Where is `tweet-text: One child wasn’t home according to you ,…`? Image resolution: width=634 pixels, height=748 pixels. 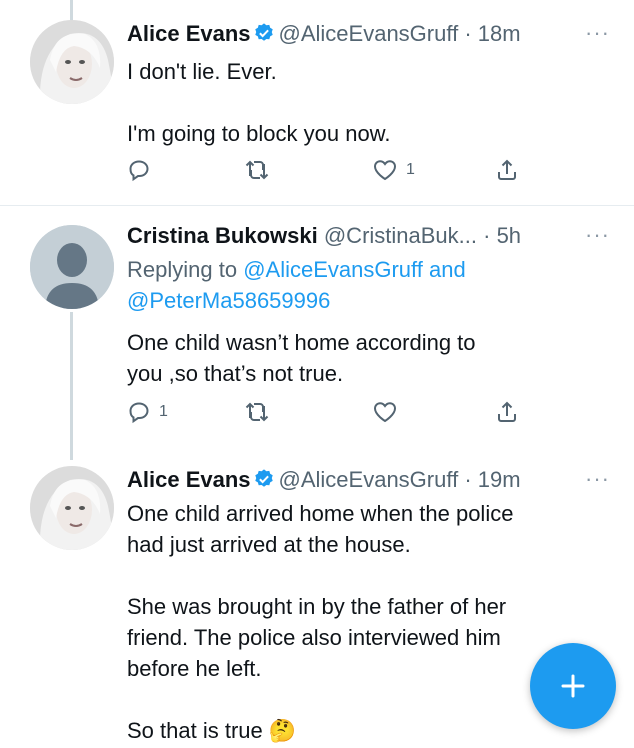
tweet-text: One child wasn’t home according to you ,… is located at coordinates (301, 358).